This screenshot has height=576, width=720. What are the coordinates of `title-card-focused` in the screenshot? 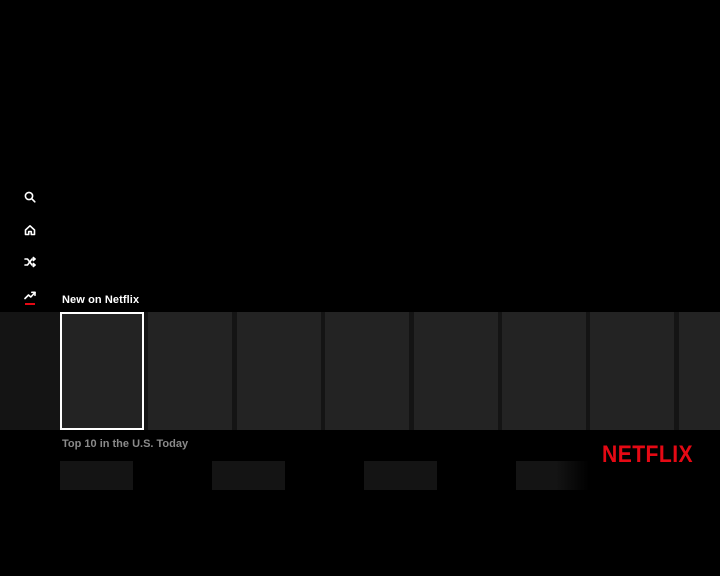 It's located at (102, 371).